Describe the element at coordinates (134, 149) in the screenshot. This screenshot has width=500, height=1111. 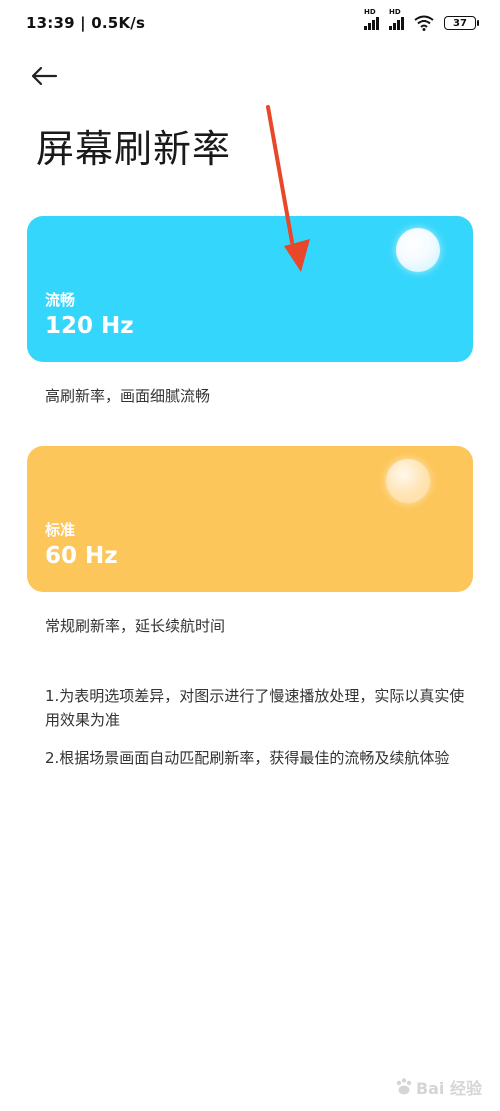
I see `page-title: 屏幕刷新率` at that location.